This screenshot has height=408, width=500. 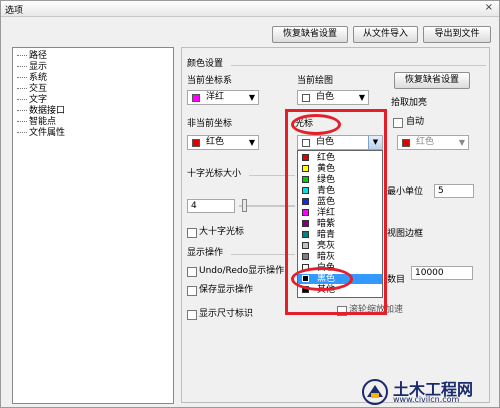 What do you see at coordinates (415, 122) in the screenshot?
I see `auto-label: 自动` at bounding box center [415, 122].